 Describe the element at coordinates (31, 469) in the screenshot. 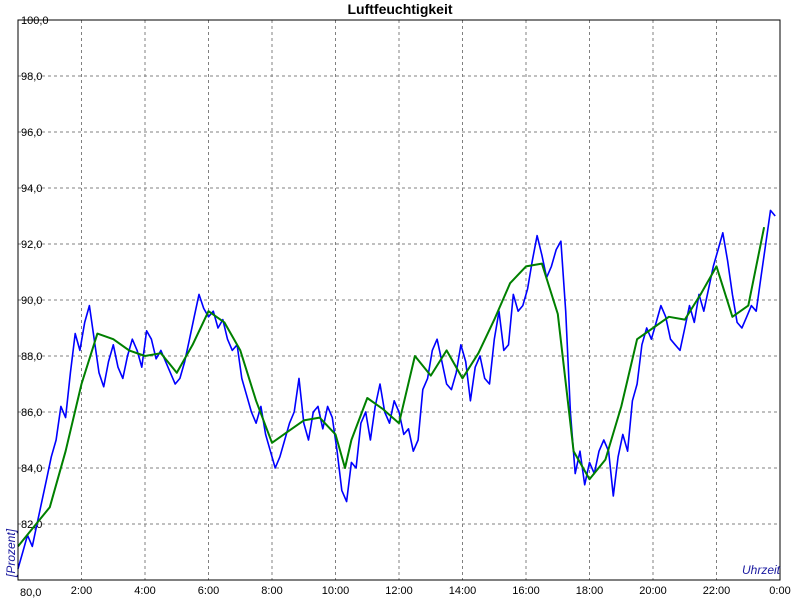

I see `y-tick-label: 84,0` at that location.